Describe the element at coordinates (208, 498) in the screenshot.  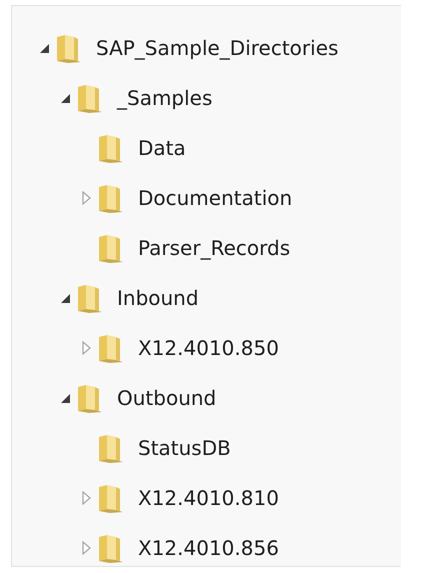
I see `folder-label: X12.4010.810` at that location.